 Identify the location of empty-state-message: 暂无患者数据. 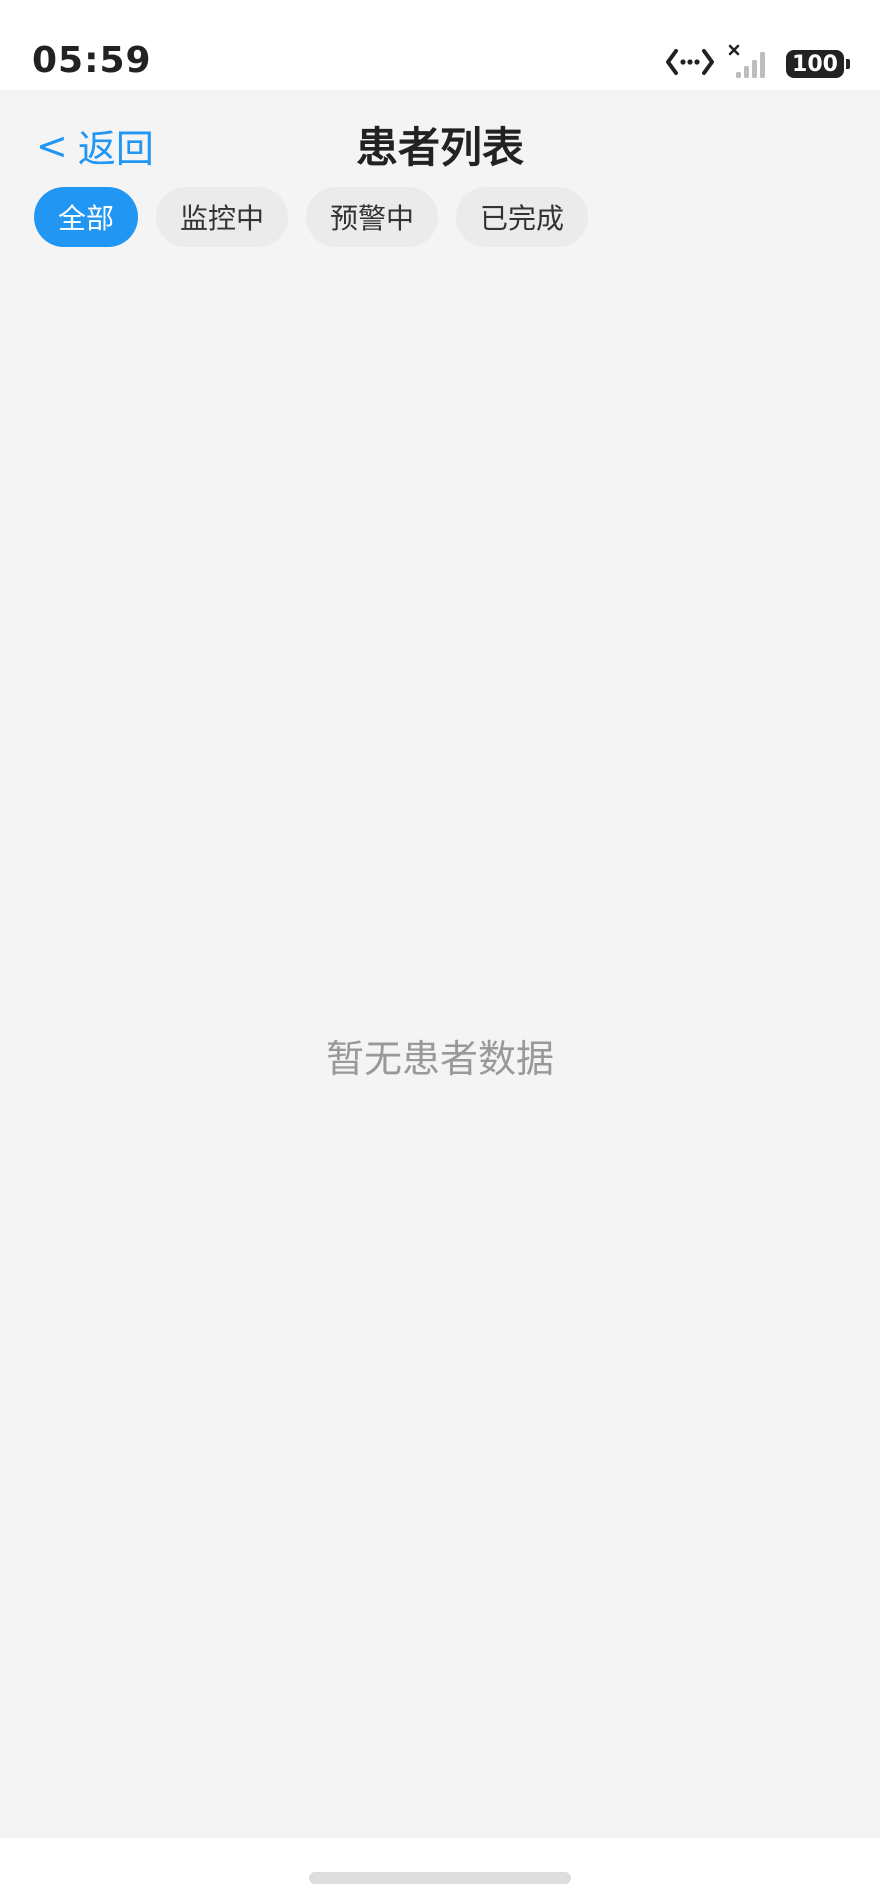
(439, 1059).